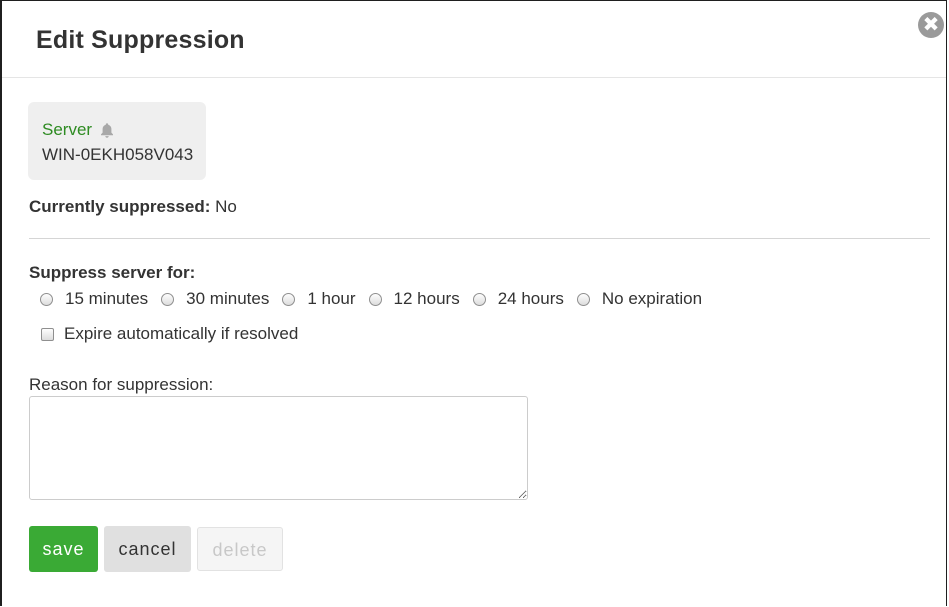 This screenshot has height=607, width=949. Describe the element at coordinates (47, 334) in the screenshot. I see `expire-if-resolved-checkbox` at that location.